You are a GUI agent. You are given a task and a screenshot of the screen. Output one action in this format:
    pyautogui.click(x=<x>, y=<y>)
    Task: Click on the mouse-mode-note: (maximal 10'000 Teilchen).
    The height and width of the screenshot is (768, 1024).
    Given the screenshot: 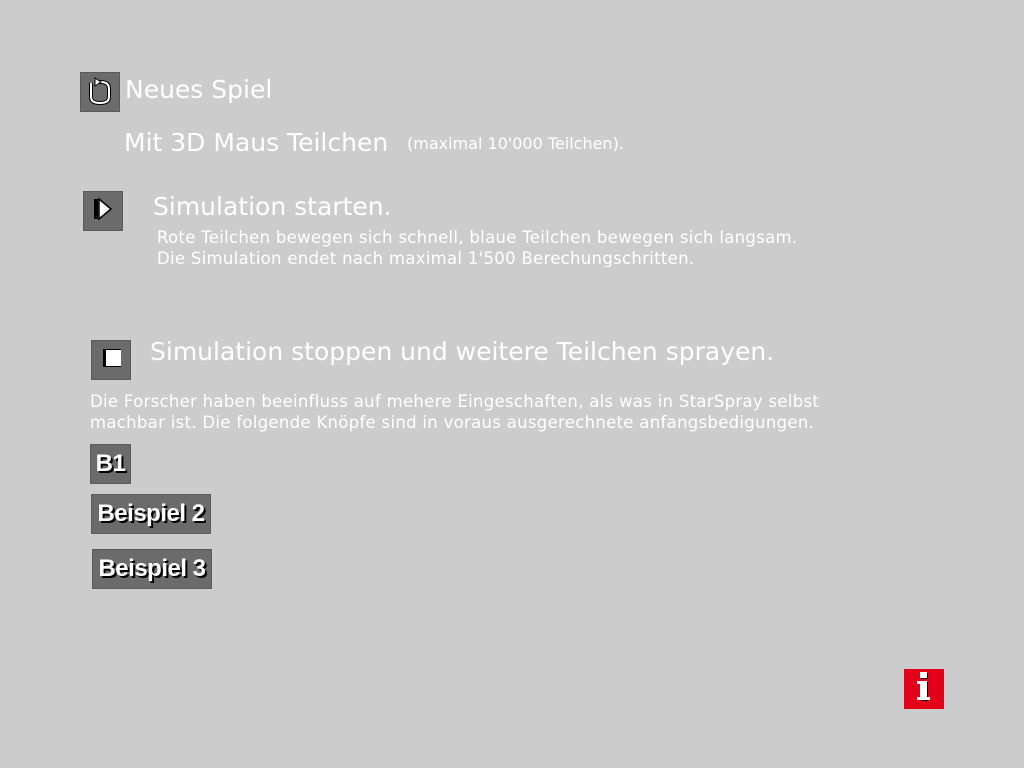 What is the action you would take?
    pyautogui.click(x=515, y=143)
    